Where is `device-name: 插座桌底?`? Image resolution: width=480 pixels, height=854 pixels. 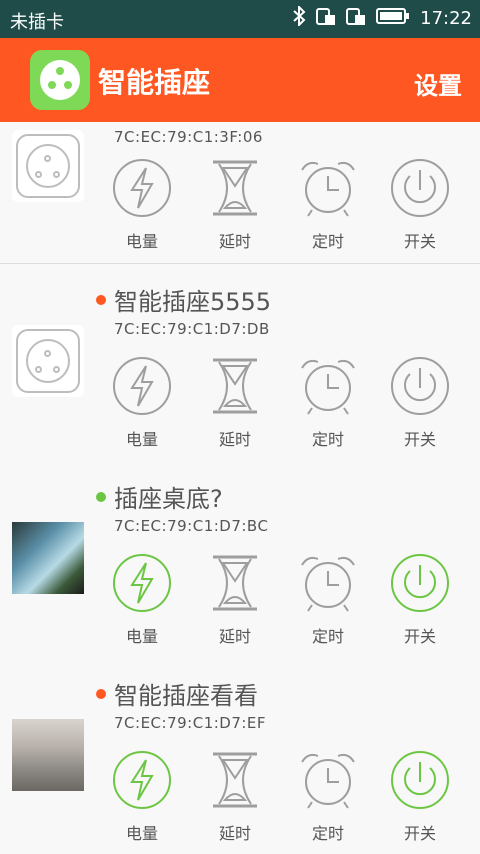 device-name: 插座桌底? is located at coordinates (168, 499).